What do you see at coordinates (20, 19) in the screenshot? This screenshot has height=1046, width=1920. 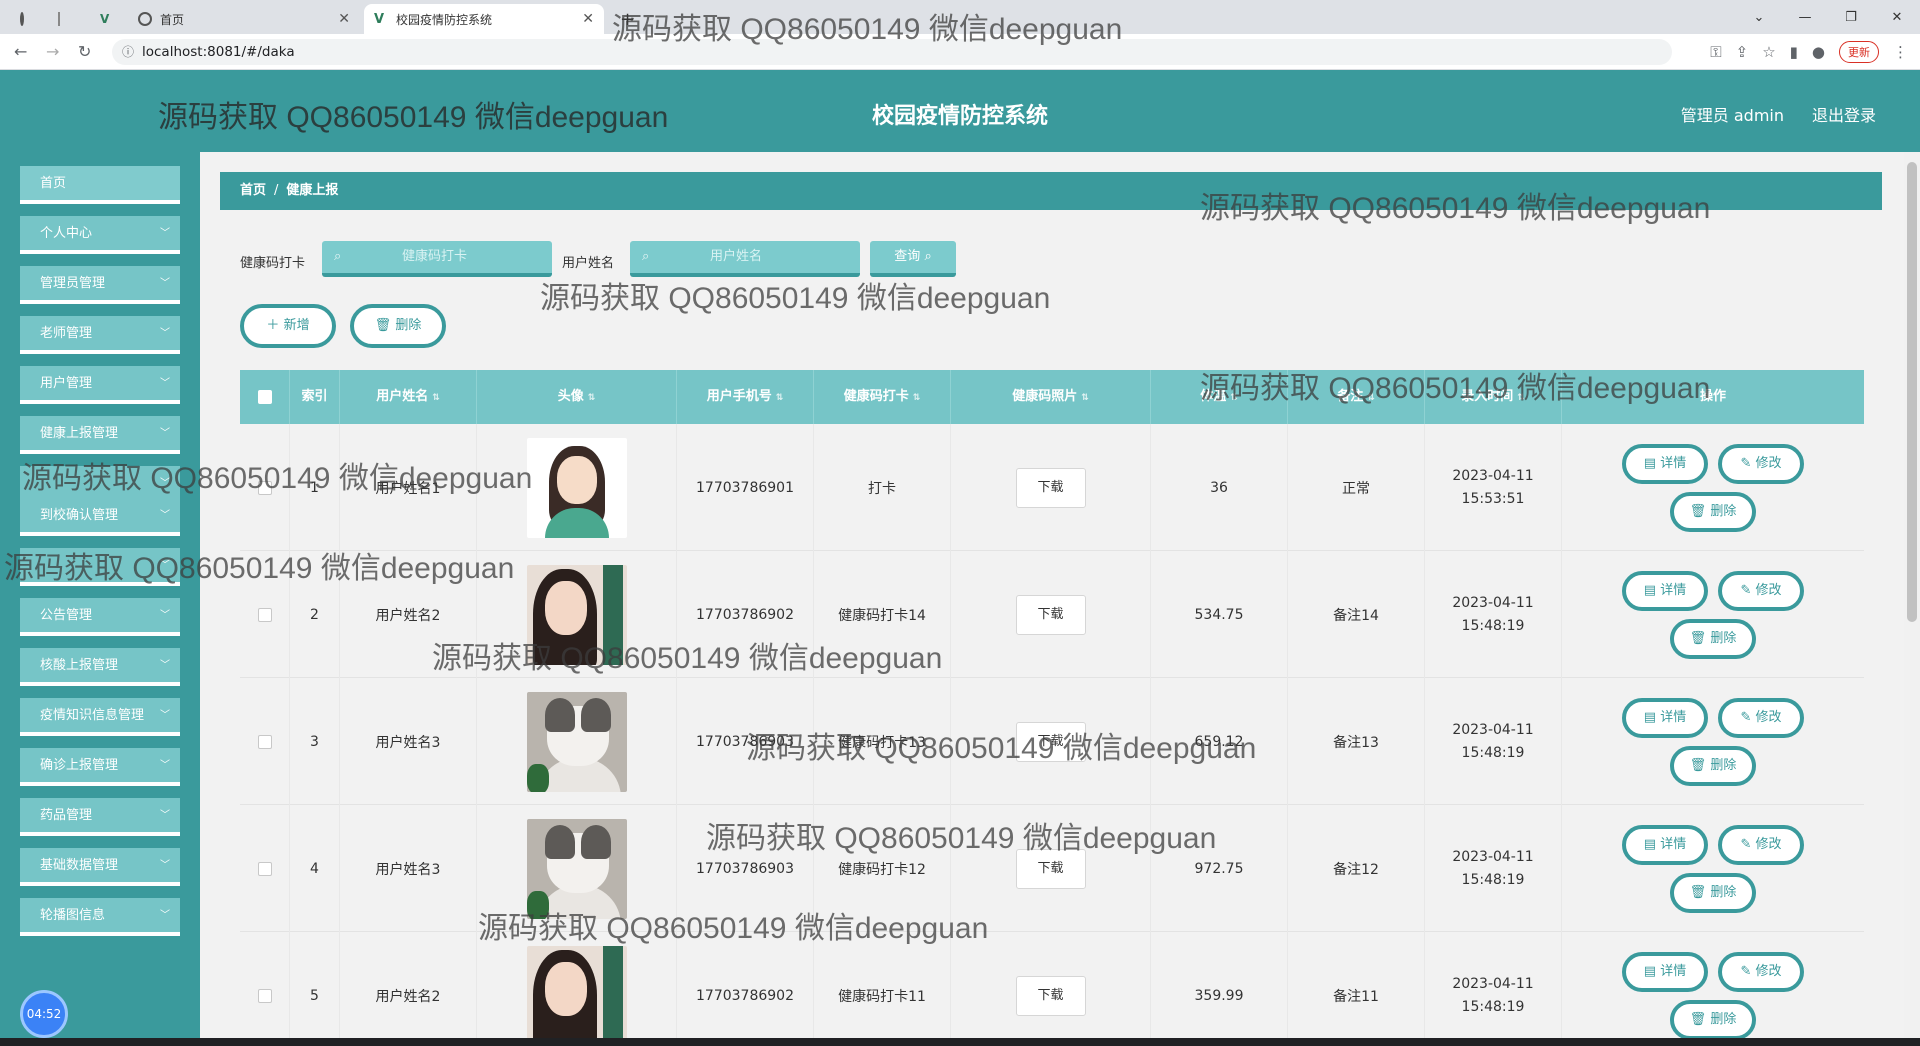 I see `browser-history-icon` at bounding box center [20, 19].